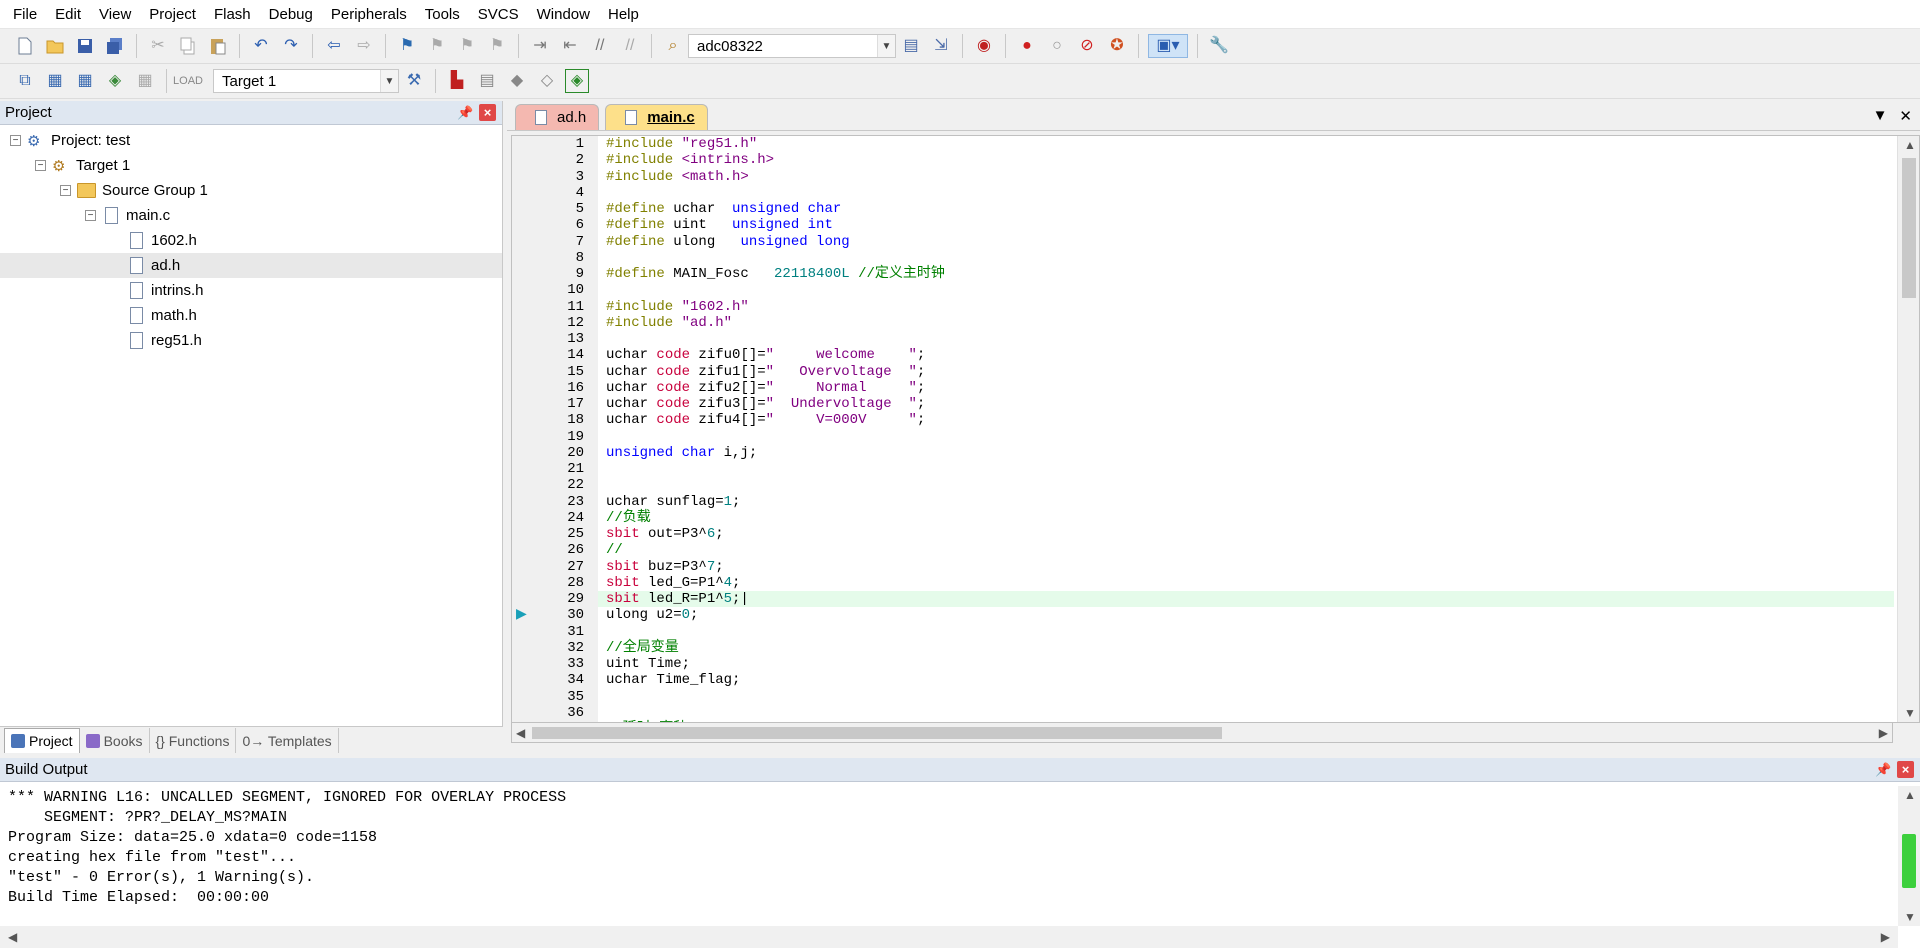 The width and height of the screenshot is (1920, 951). I want to click on code-line: sbit led_G=P1^4;, so click(775, 583).